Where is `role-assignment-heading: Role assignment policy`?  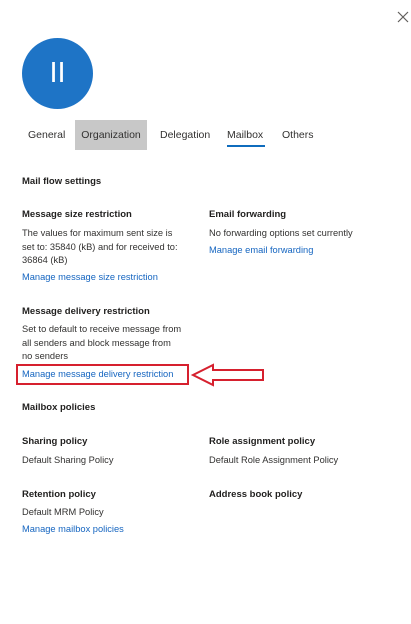 role-assignment-heading: Role assignment policy is located at coordinates (262, 441).